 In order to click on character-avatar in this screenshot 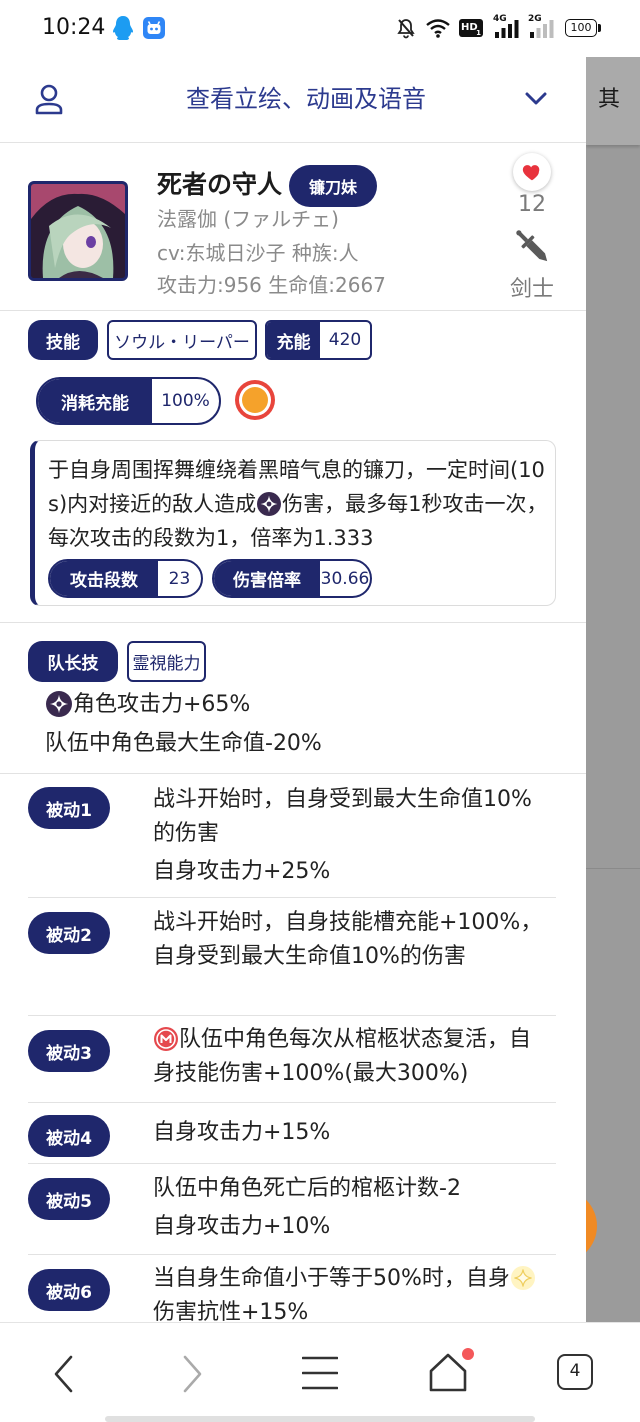, I will do `click(78, 231)`.